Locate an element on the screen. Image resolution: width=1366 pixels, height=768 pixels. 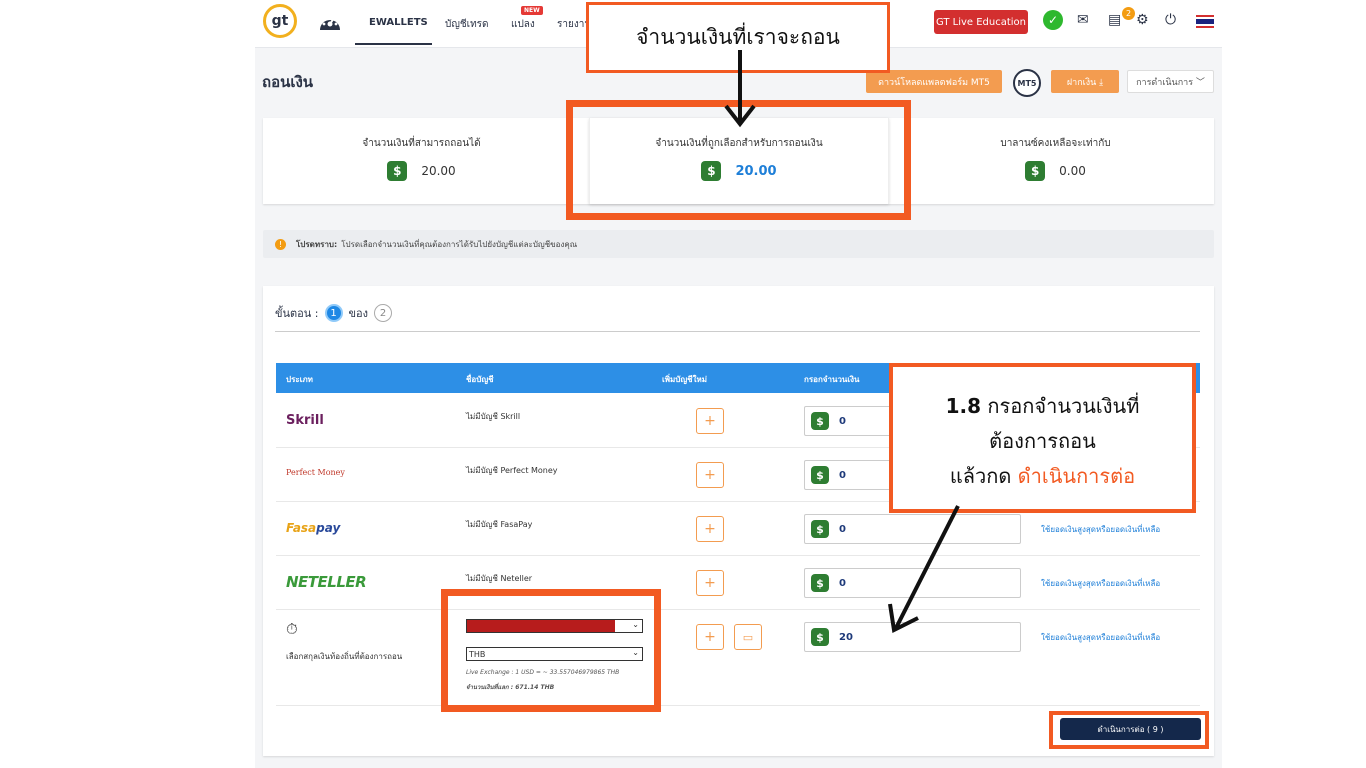
col-amount: กรอกจำนวนเงิน is located at coordinates (832, 379).